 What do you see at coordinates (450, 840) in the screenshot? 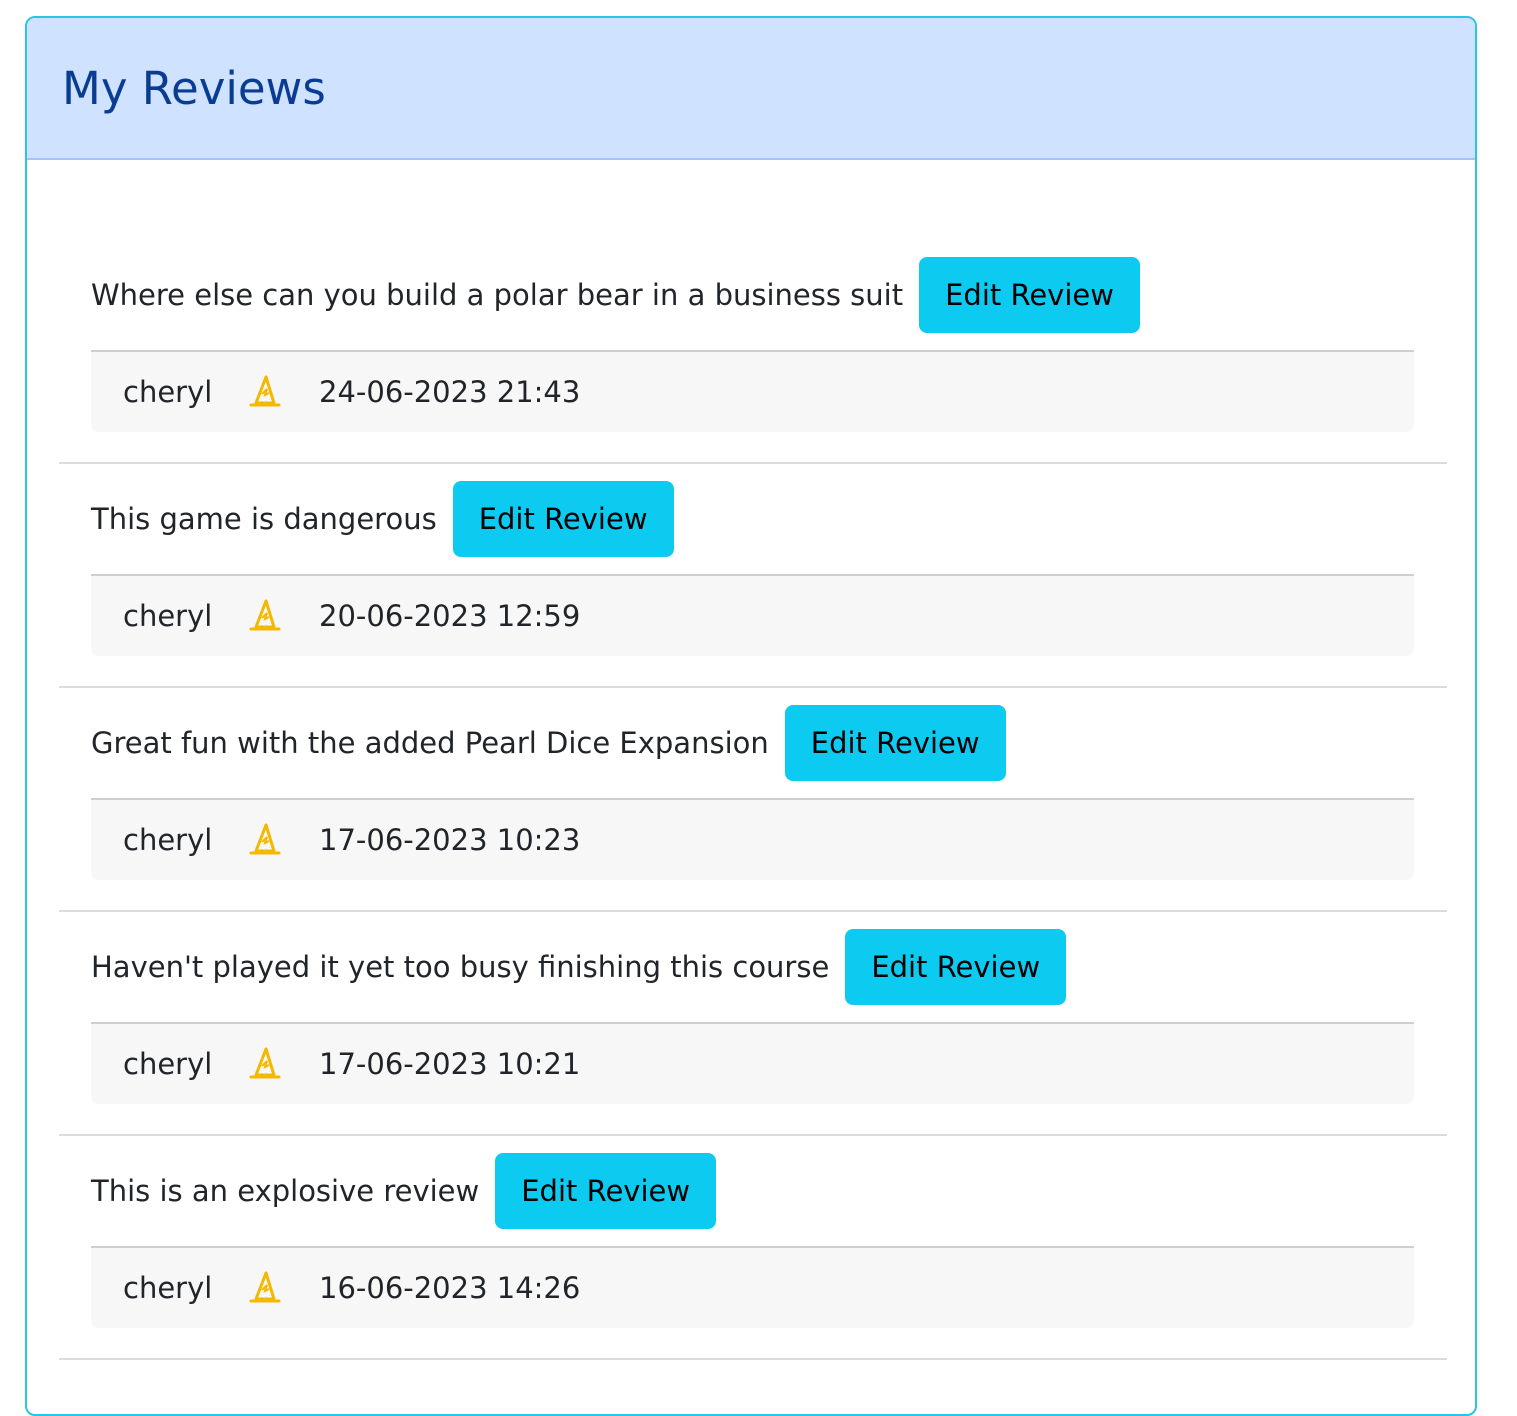
I see `review-date: 17-06-2023 10:23` at bounding box center [450, 840].